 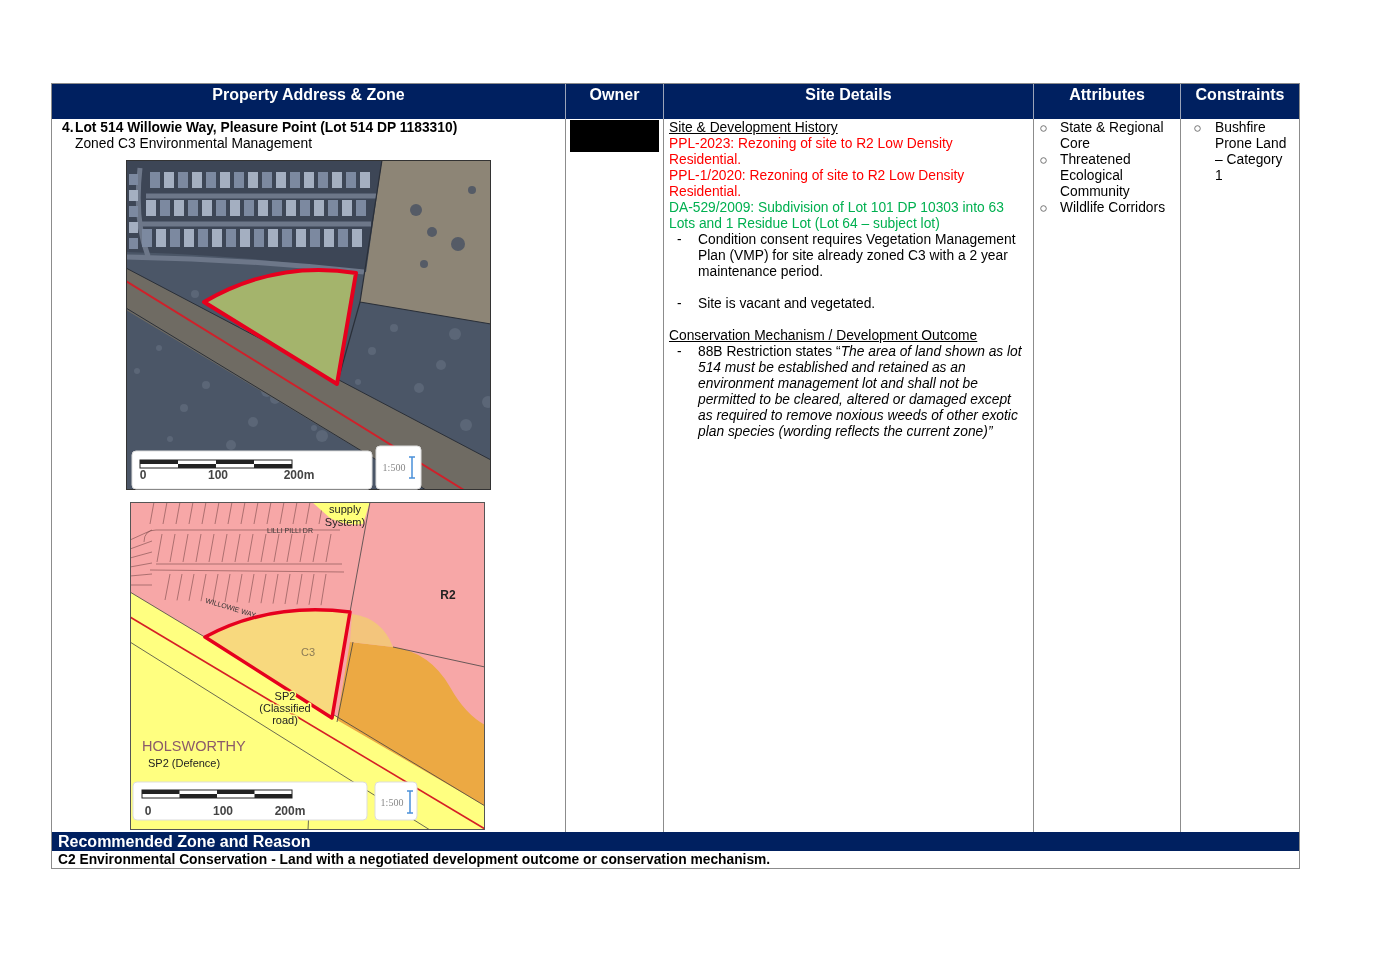 What do you see at coordinates (787, 304) in the screenshot?
I see `bullet-text: Site is vacant and vegetated.` at bounding box center [787, 304].